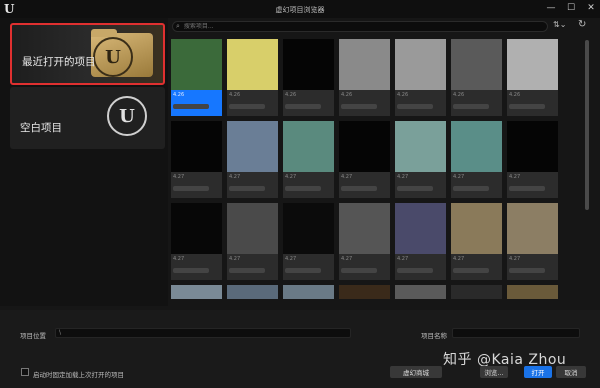 The image size is (600, 388). I want to click on project-name-field, so click(516, 333).